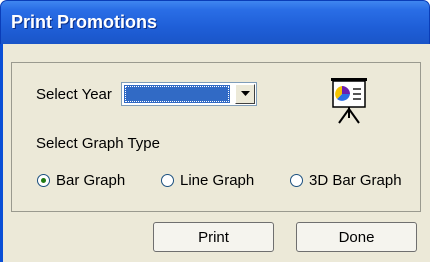  I want to click on chevron-down-icon, so click(245, 93).